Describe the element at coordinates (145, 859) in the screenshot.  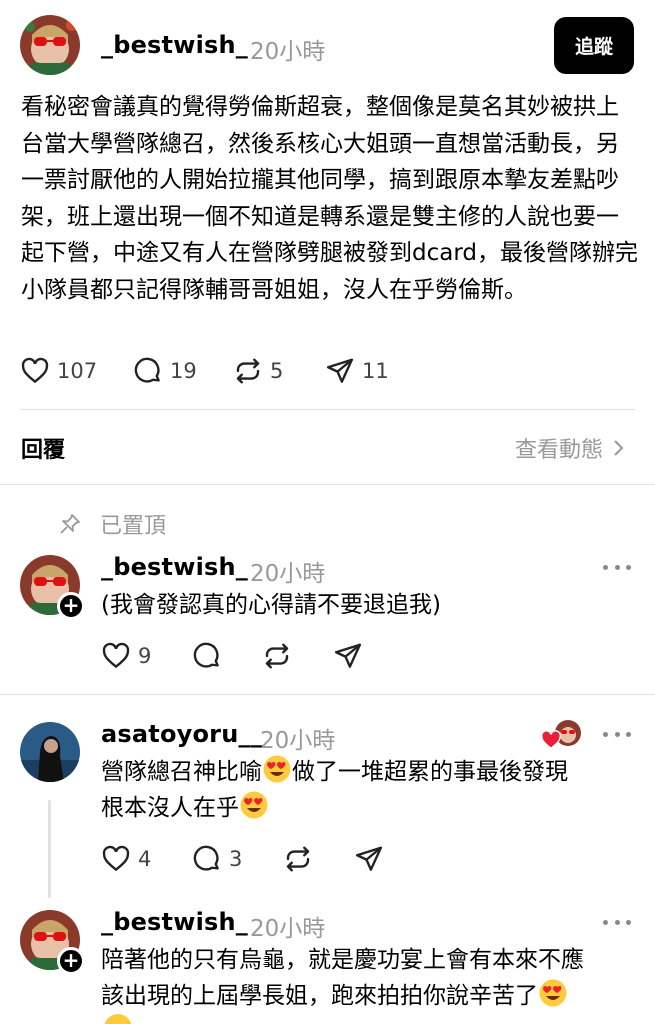
I see `like-count: 4` at that location.